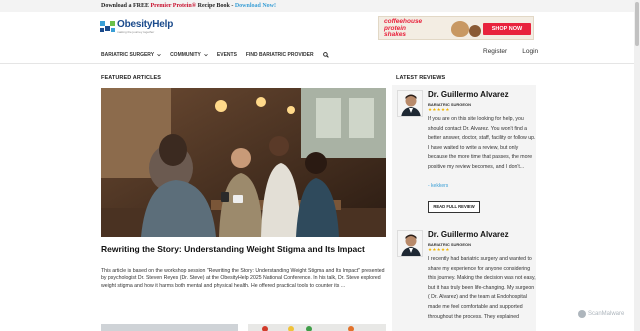  I want to click on watermark-text: ScanMalware, so click(606, 314).